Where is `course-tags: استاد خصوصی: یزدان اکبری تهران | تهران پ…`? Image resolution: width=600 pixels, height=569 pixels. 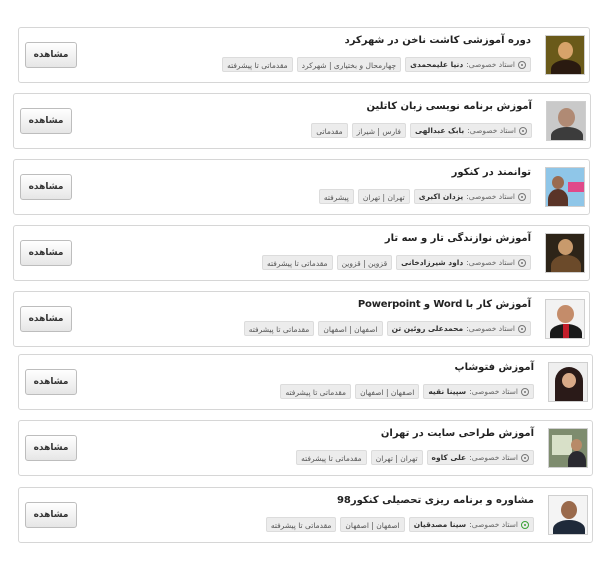 course-tags: استاد خصوصی: یزدان اکبری تهران | تهران پ… is located at coordinates (424, 196).